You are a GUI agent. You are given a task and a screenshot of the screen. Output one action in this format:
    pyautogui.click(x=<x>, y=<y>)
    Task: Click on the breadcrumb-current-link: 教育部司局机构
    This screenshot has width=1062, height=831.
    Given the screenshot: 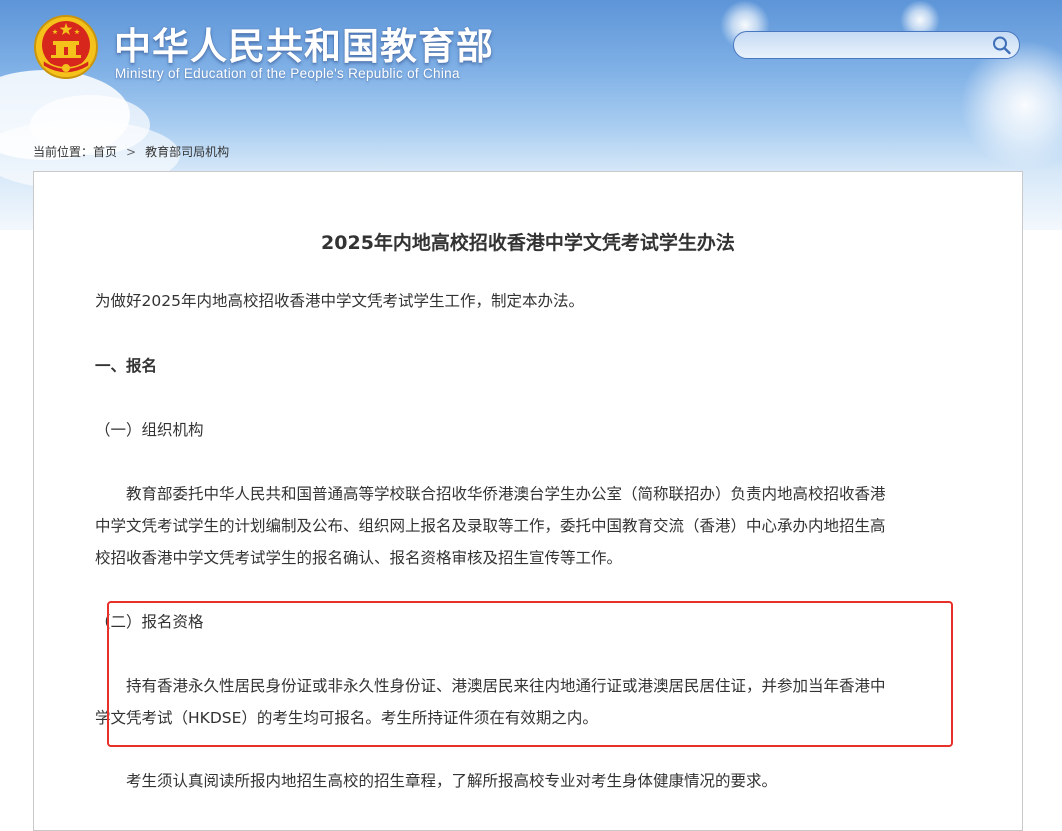 What is the action you would take?
    pyautogui.click(x=187, y=151)
    